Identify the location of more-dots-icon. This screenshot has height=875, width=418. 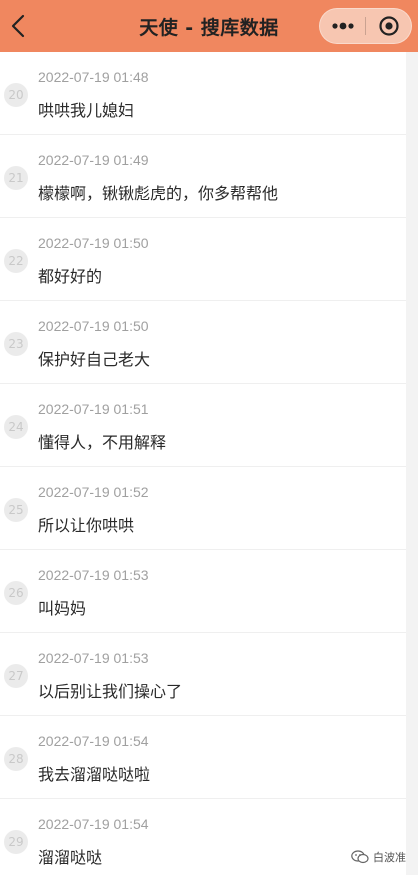
(342, 26).